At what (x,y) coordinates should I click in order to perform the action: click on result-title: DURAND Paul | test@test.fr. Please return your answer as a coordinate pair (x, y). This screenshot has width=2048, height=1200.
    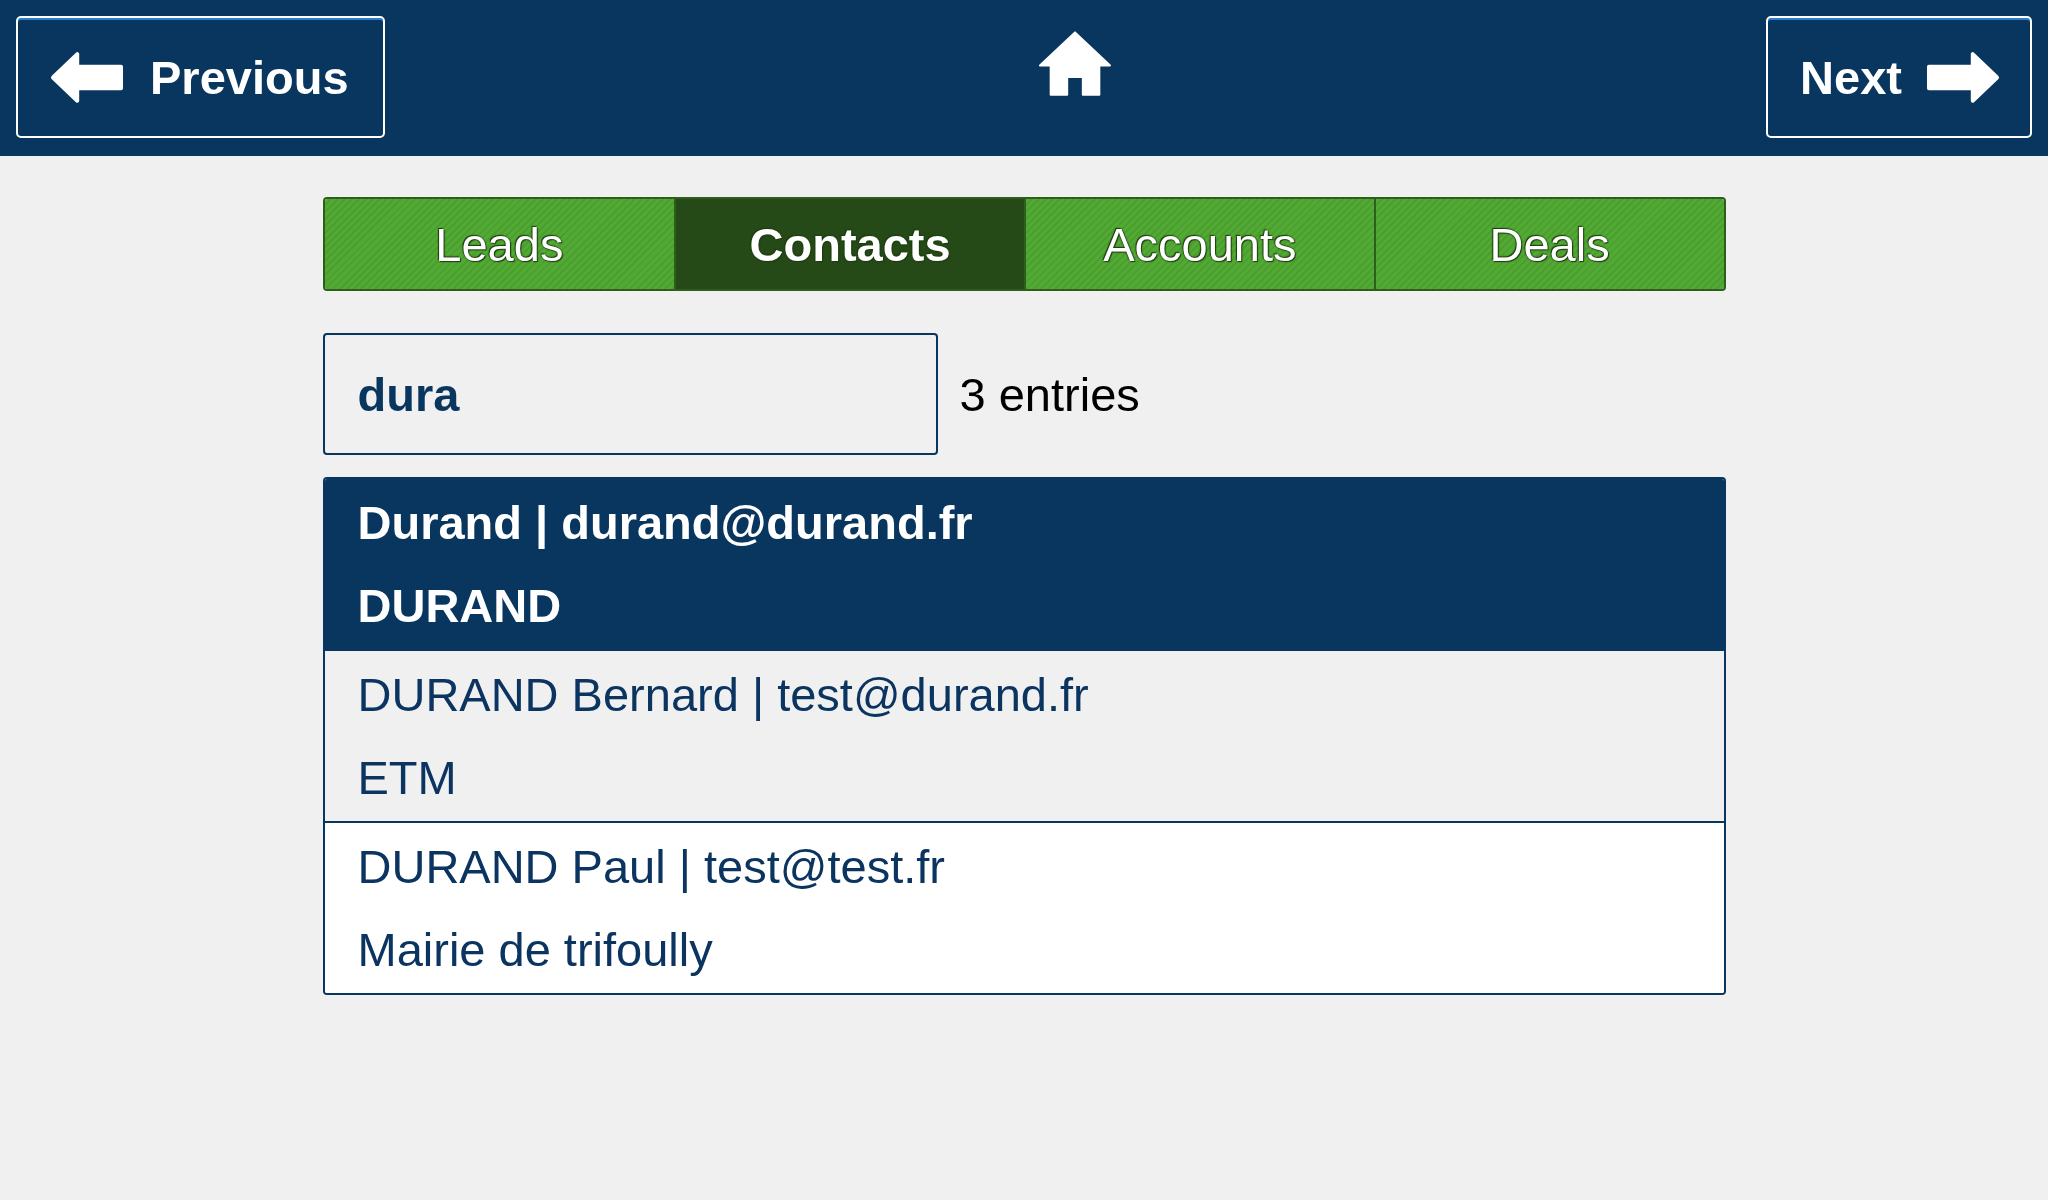
    Looking at the image, I should click on (651, 867).